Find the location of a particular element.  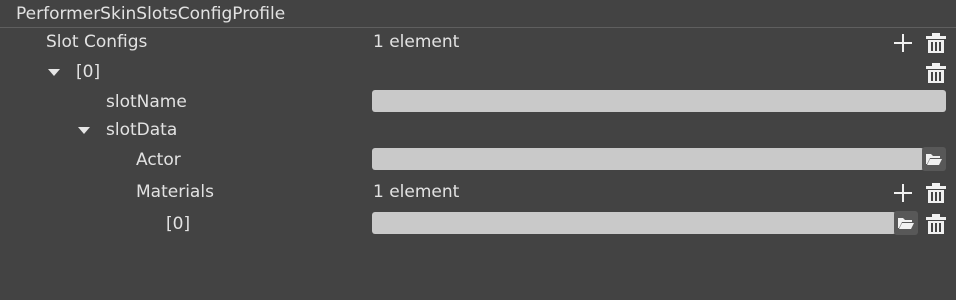

slot-configs-count: 1 element is located at coordinates (416, 42).